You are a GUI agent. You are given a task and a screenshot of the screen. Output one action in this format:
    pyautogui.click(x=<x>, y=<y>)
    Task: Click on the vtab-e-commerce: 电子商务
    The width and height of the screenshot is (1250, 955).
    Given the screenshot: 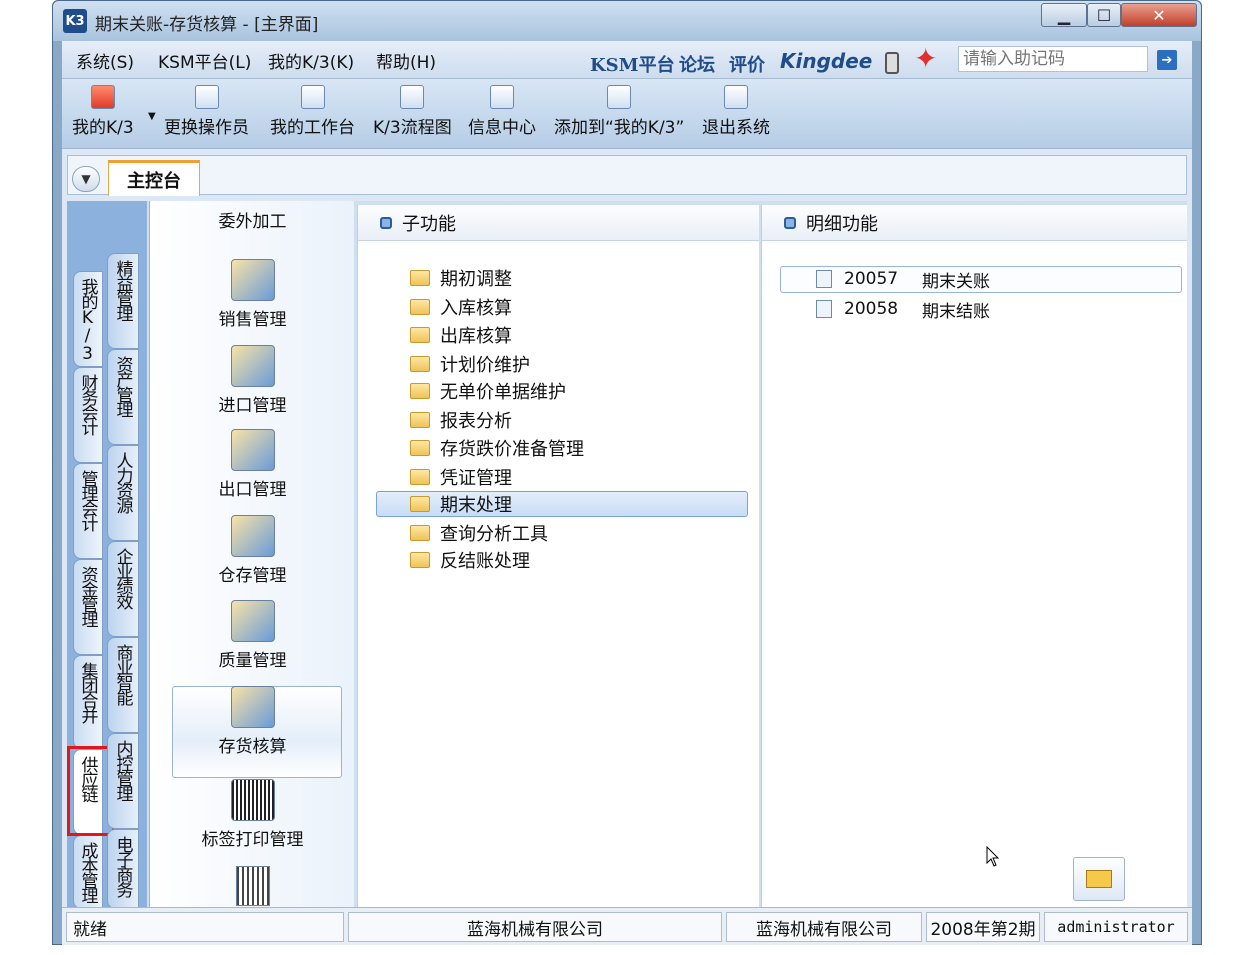 What is the action you would take?
    pyautogui.click(x=123, y=869)
    